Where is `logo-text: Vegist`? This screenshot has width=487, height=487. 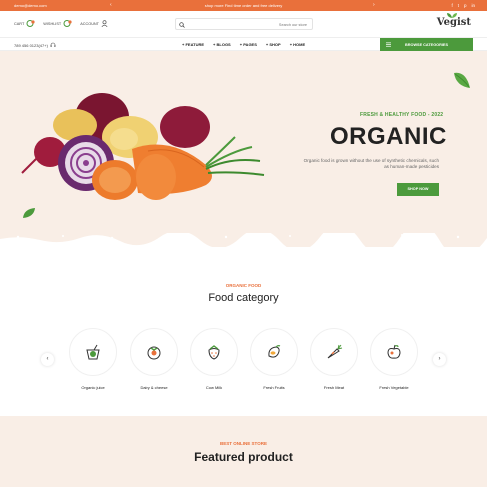 logo-text: Vegist is located at coordinates (453, 22).